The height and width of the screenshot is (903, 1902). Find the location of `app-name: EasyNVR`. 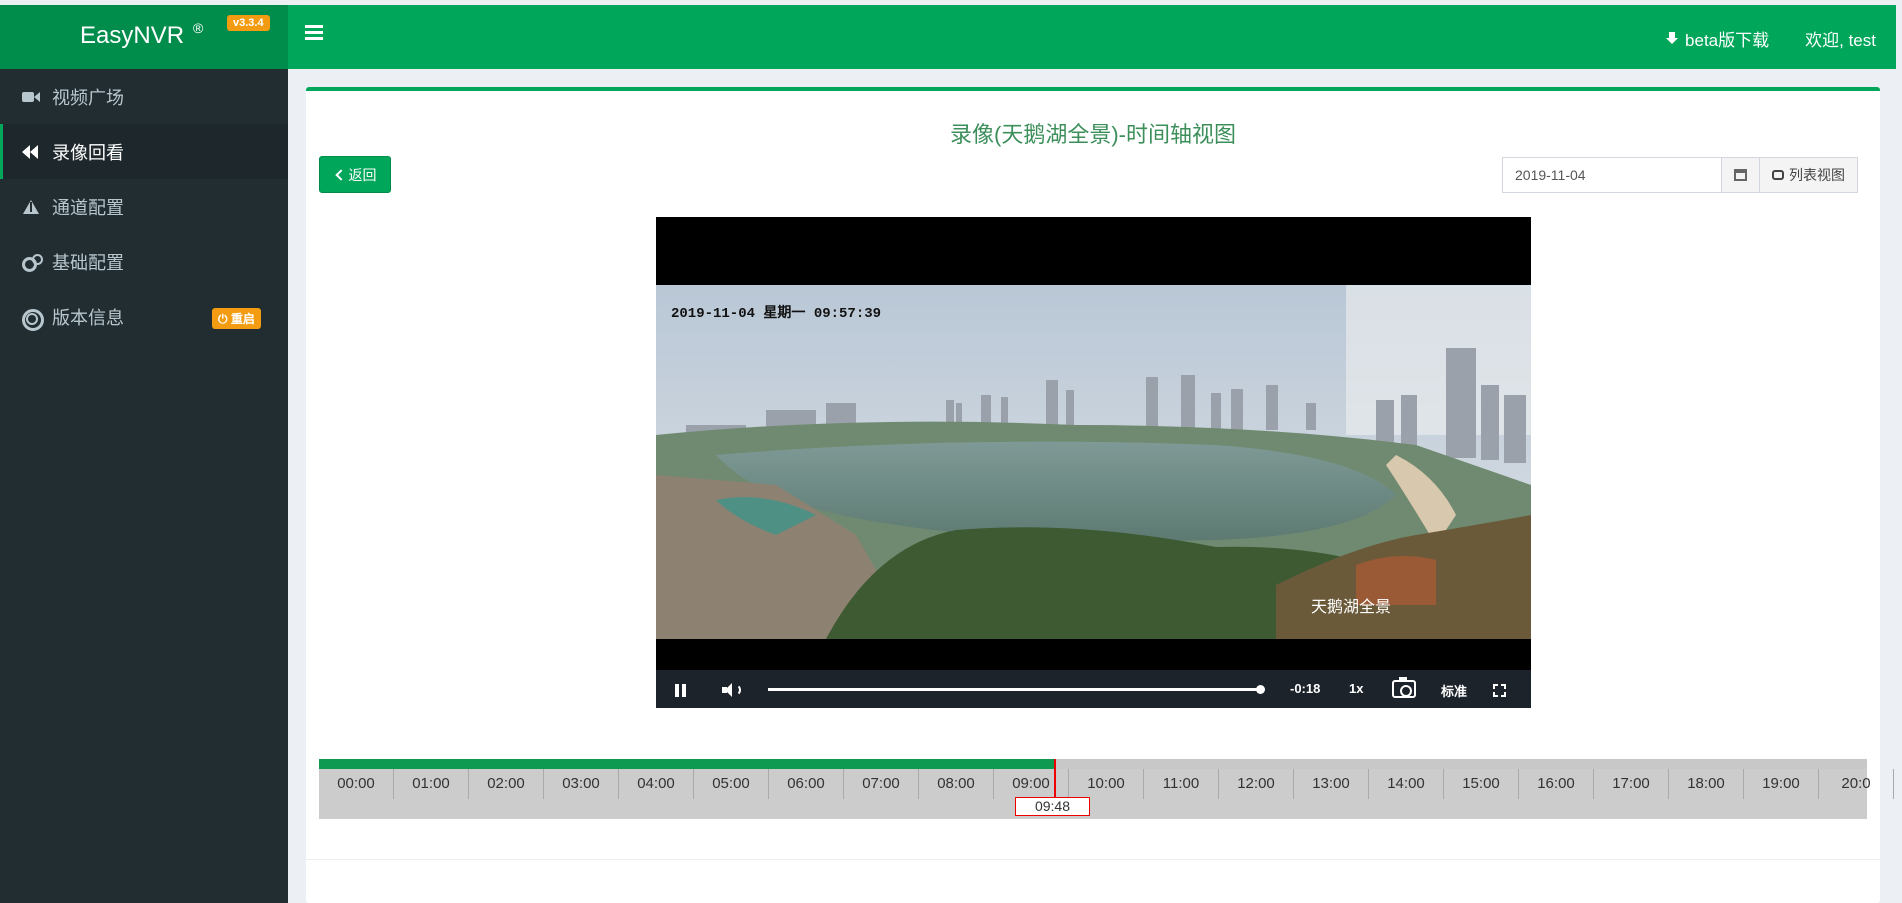

app-name: EasyNVR is located at coordinates (132, 35).